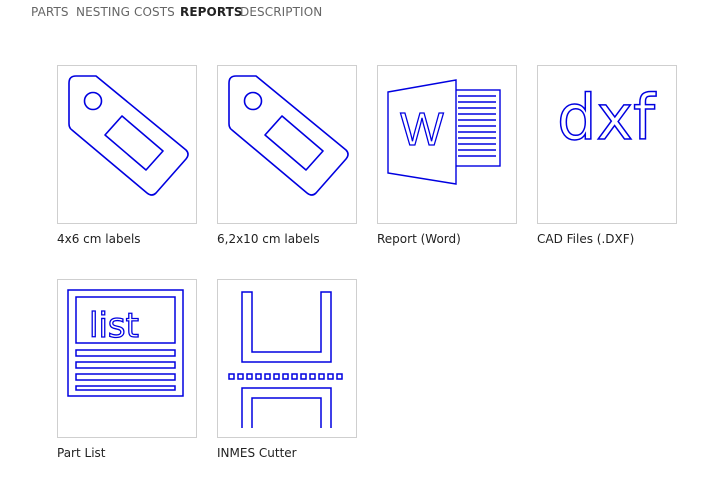  What do you see at coordinates (268, 239) in the screenshot?
I see `report-label: 6,2x10 cm labels` at bounding box center [268, 239].